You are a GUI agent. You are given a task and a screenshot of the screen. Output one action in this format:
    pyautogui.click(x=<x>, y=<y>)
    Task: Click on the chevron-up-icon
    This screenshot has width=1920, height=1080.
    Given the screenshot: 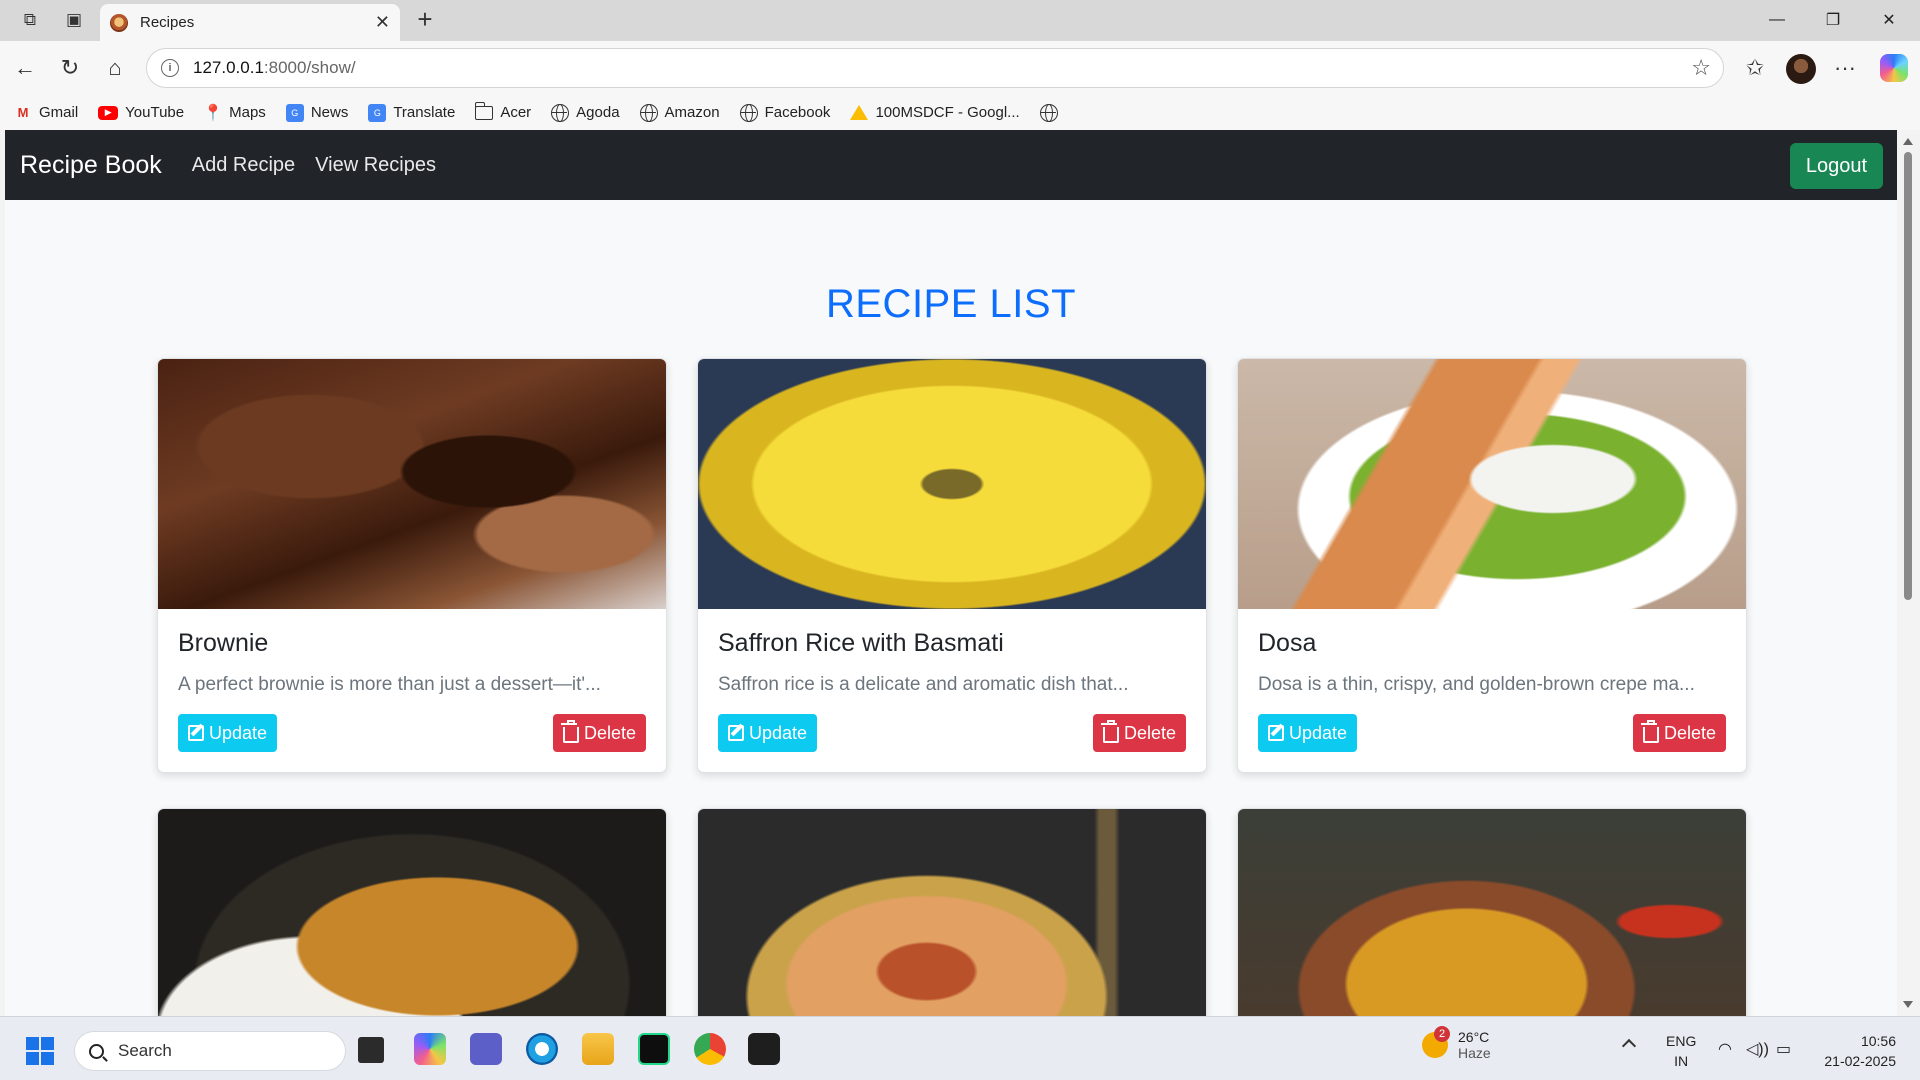 What is the action you would take?
    pyautogui.click(x=1629, y=1046)
    